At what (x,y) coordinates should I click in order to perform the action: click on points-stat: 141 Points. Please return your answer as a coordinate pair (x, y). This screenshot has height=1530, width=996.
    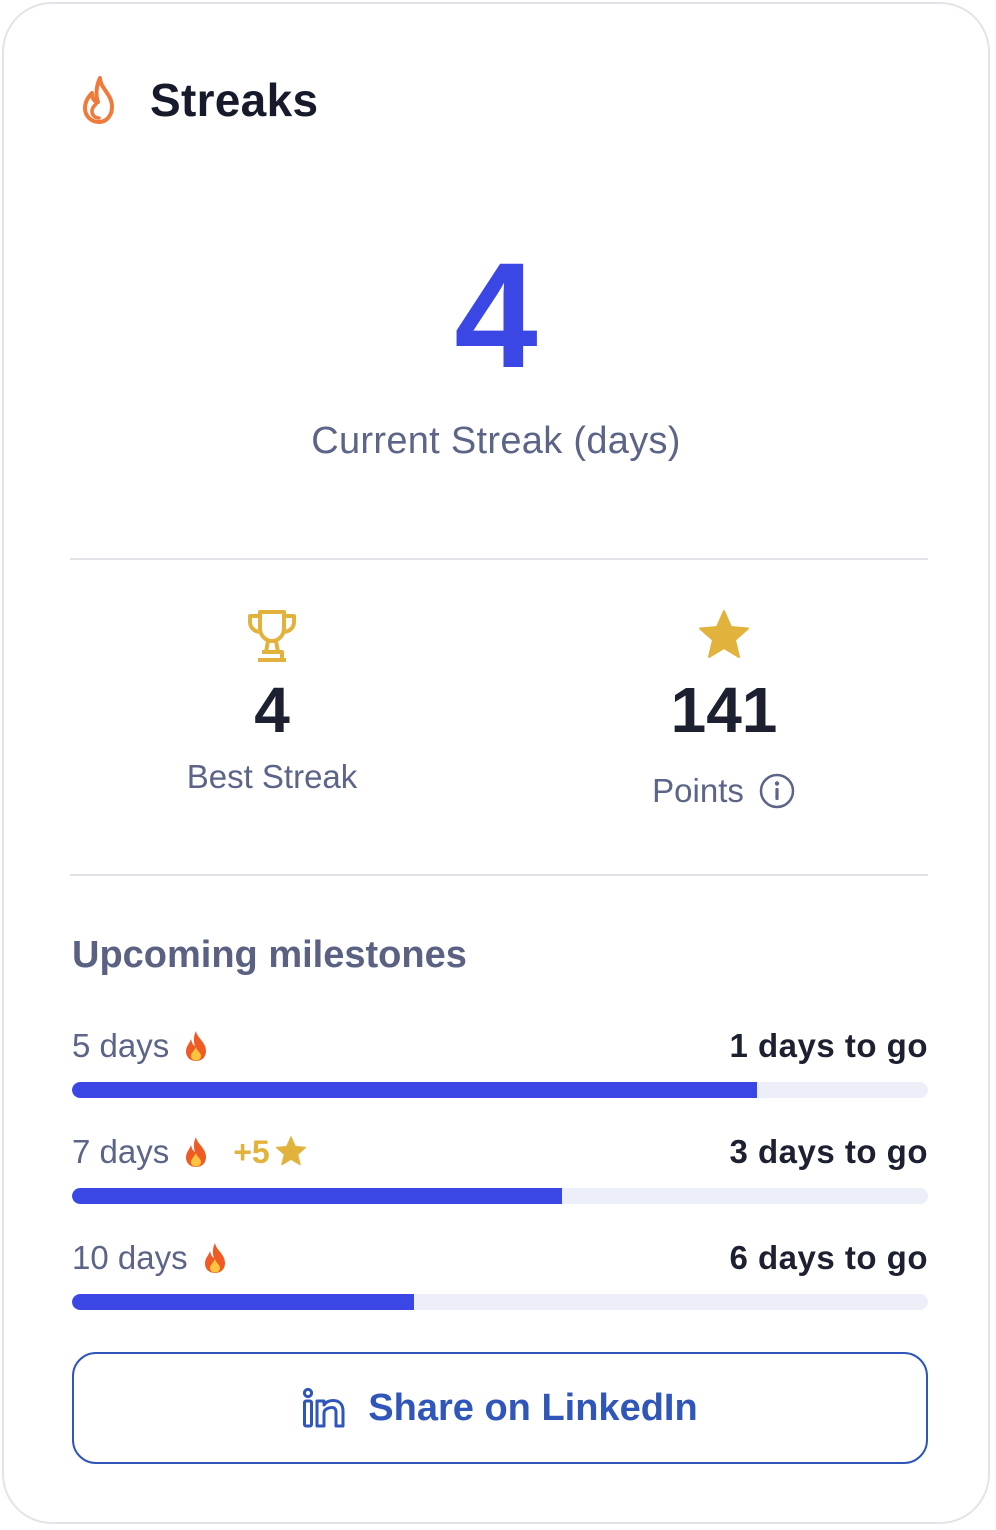
    Looking at the image, I should click on (724, 709).